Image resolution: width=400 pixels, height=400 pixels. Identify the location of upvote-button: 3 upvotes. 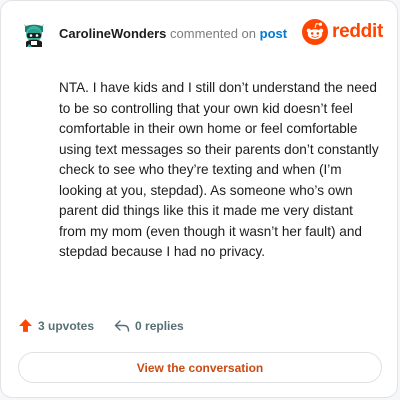
(56, 325).